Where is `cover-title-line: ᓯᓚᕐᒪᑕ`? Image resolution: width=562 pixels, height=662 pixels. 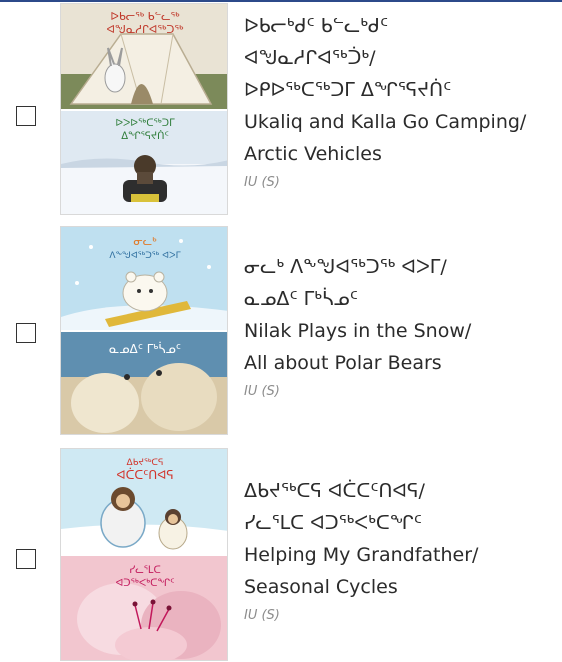
cover-title-line: ᓯᓚᕐᒪᑕ is located at coordinates (145, 570).